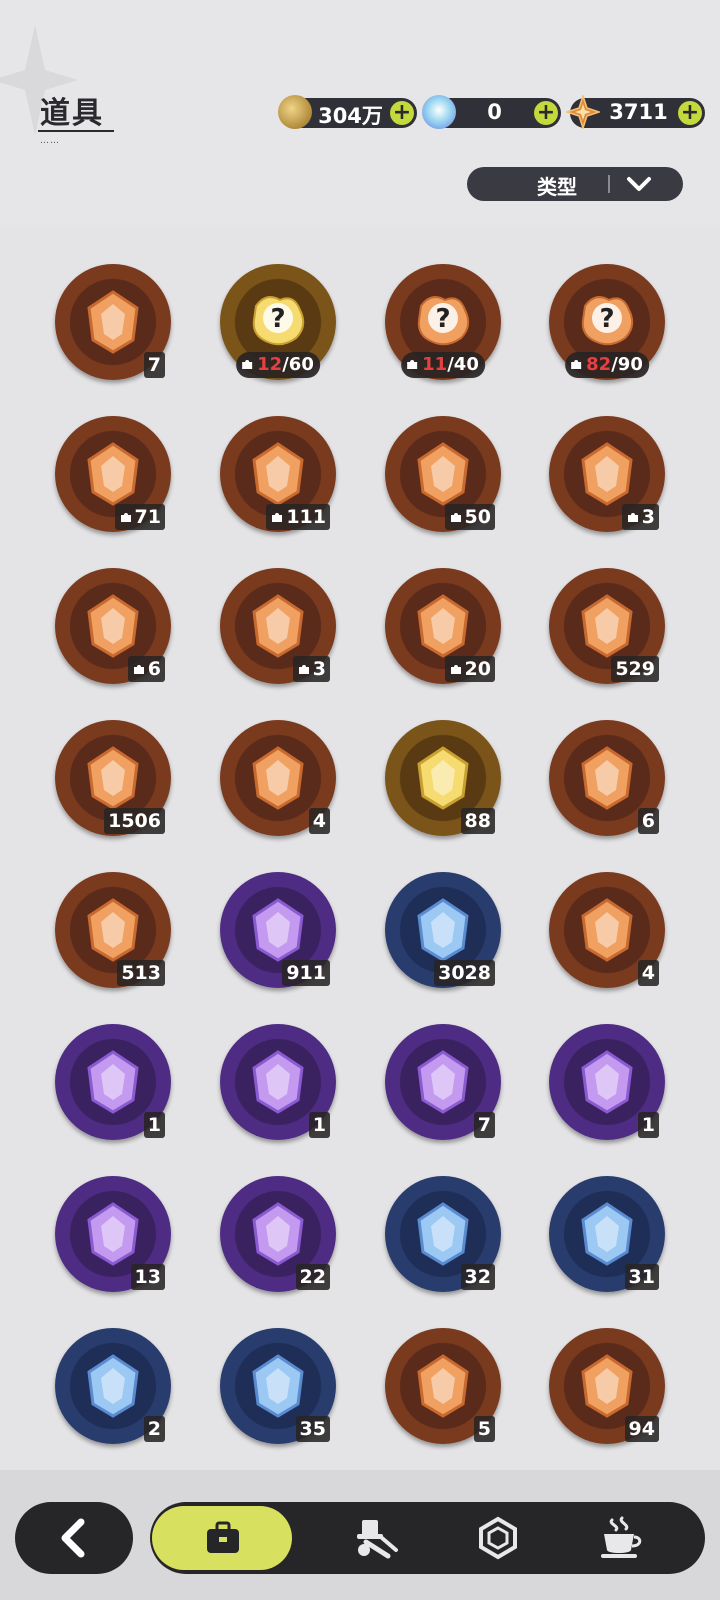 The image size is (720, 1600). I want to click on purple-character-card-icon, so click(278, 930).